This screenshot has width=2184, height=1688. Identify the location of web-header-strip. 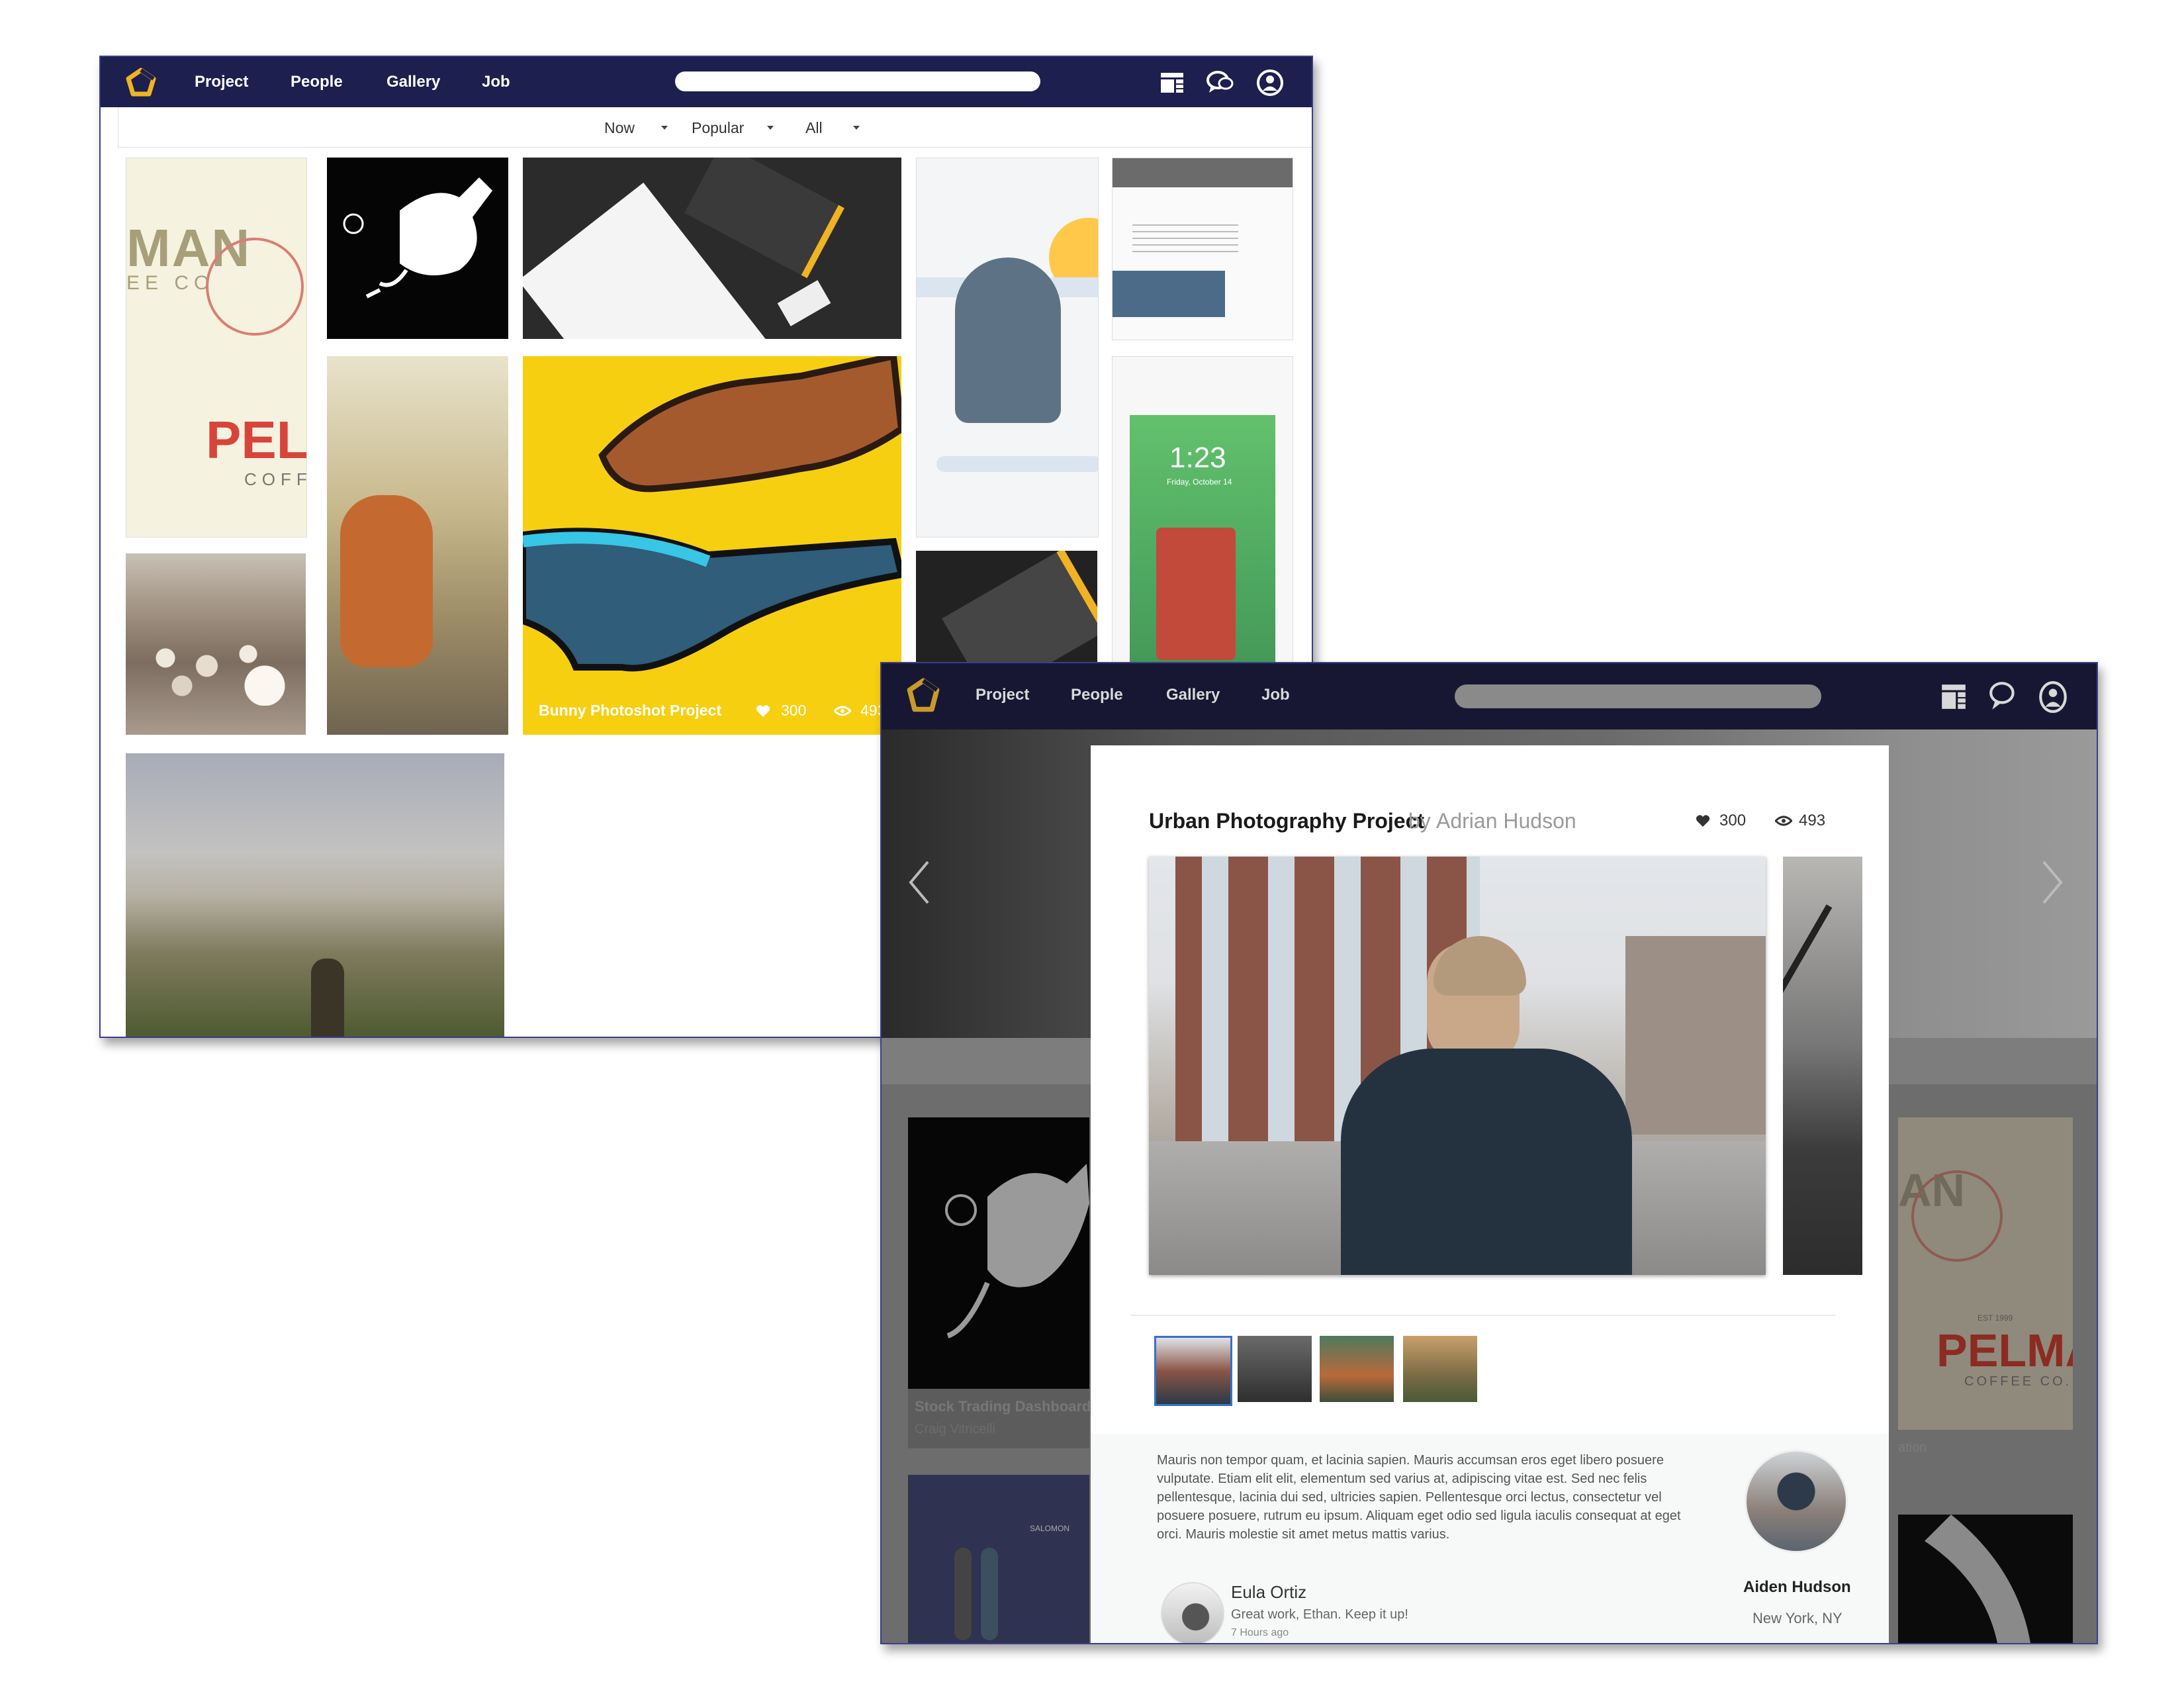
(1203, 173).